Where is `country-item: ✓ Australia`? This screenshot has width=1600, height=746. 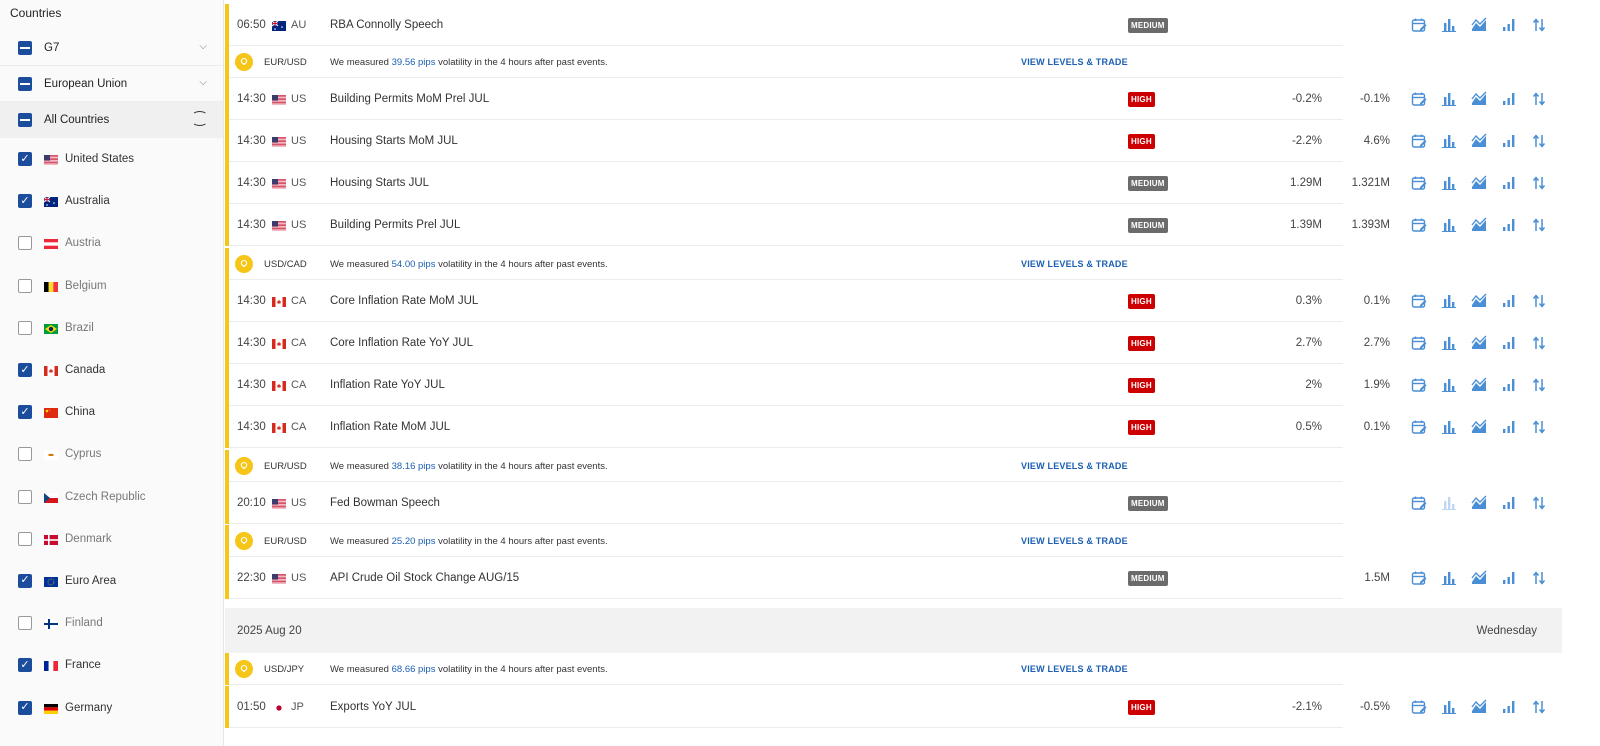 country-item: ✓ Australia is located at coordinates (111, 201).